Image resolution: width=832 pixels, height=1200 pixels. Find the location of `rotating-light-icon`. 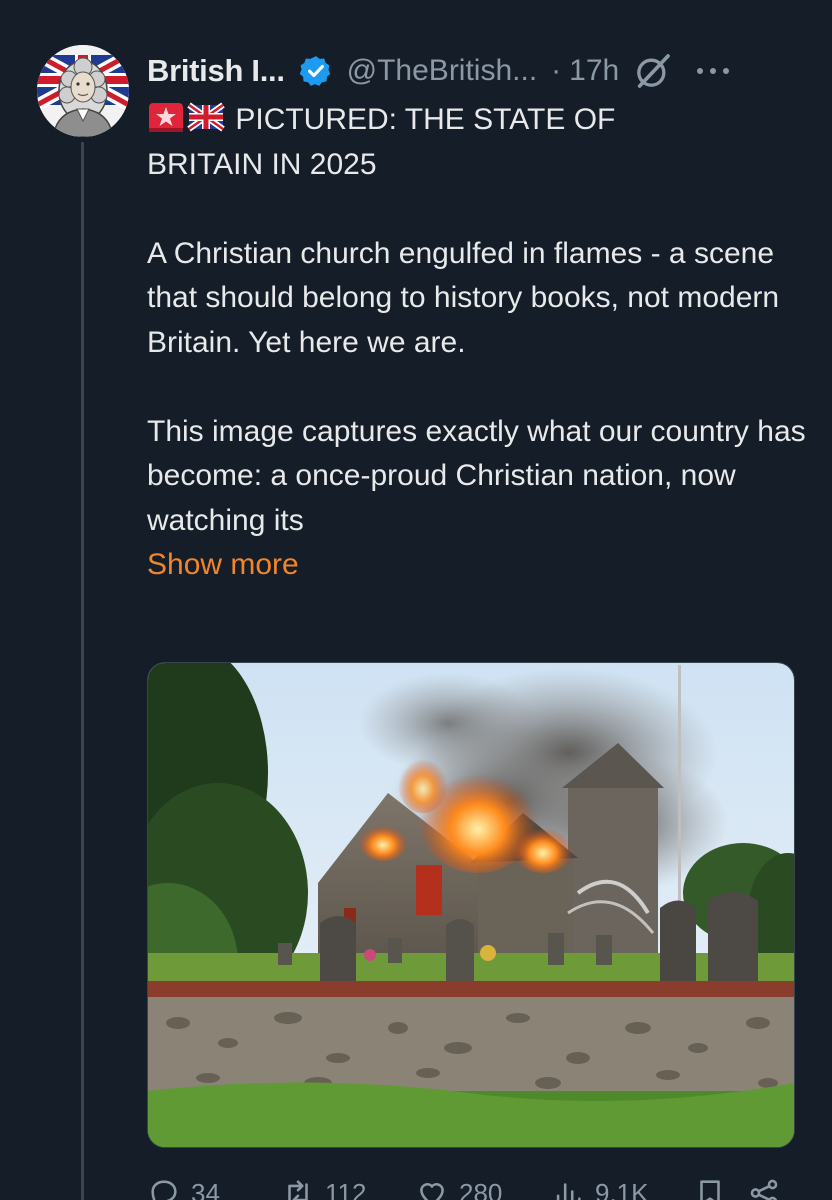

rotating-light-icon is located at coordinates (166, 117).